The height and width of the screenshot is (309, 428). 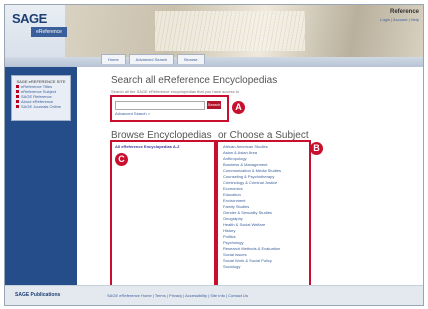 What do you see at coordinates (38, 295) in the screenshot?
I see `footer-logo: SAGE Publications` at bounding box center [38, 295].